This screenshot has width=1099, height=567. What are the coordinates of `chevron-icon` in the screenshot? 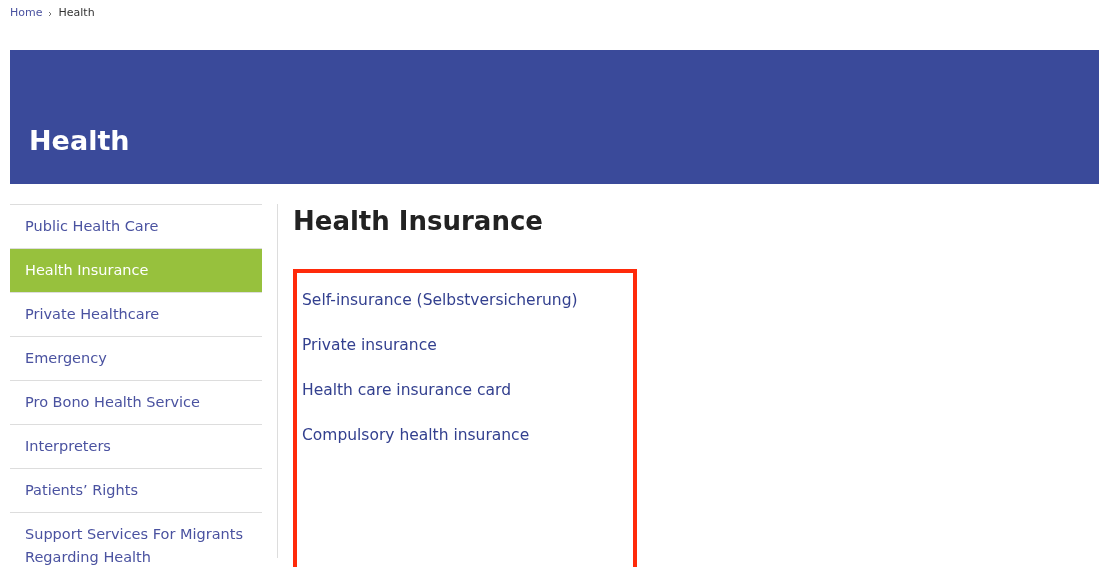 It's located at (50, 14).